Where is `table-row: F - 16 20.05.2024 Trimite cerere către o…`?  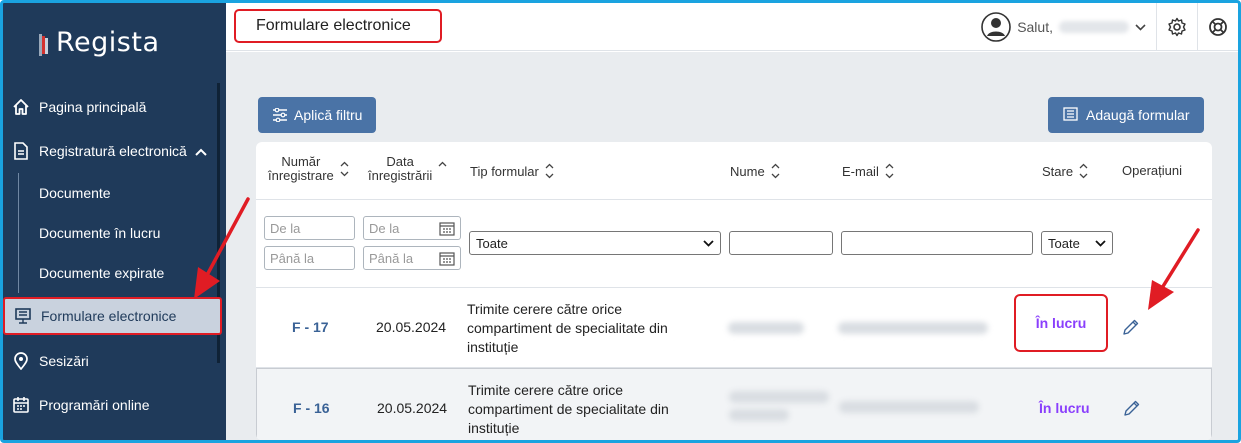
table-row: F - 16 20.05.2024 Trimite cerere către o… is located at coordinates (734, 404).